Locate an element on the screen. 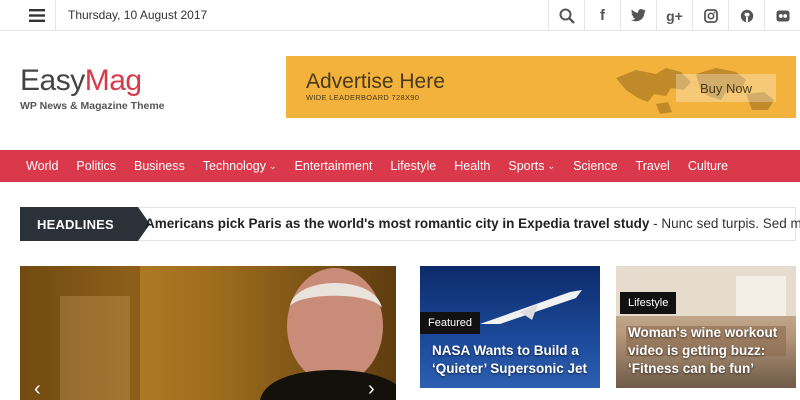 The image size is (800, 400). instagram-icon is located at coordinates (710, 15).